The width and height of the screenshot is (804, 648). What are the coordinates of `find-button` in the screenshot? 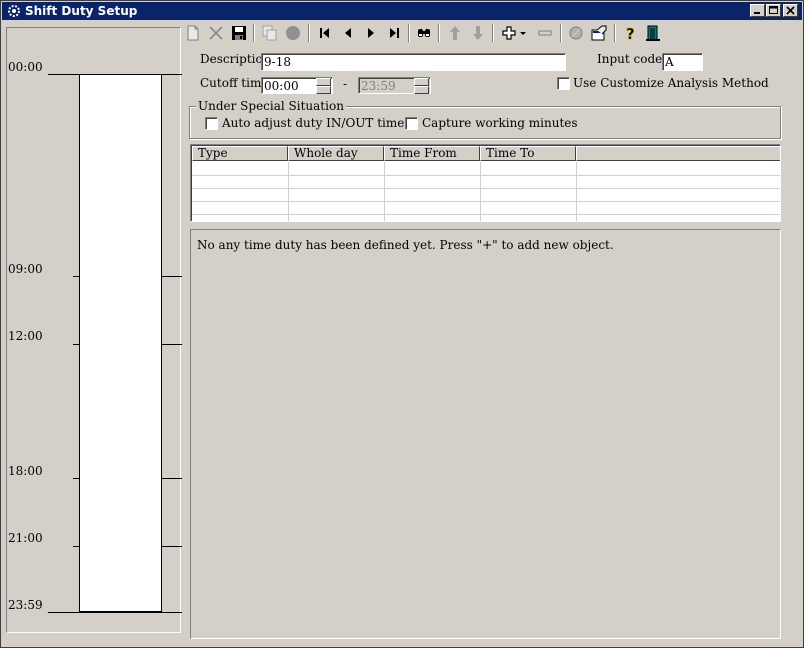 It's located at (424, 33).